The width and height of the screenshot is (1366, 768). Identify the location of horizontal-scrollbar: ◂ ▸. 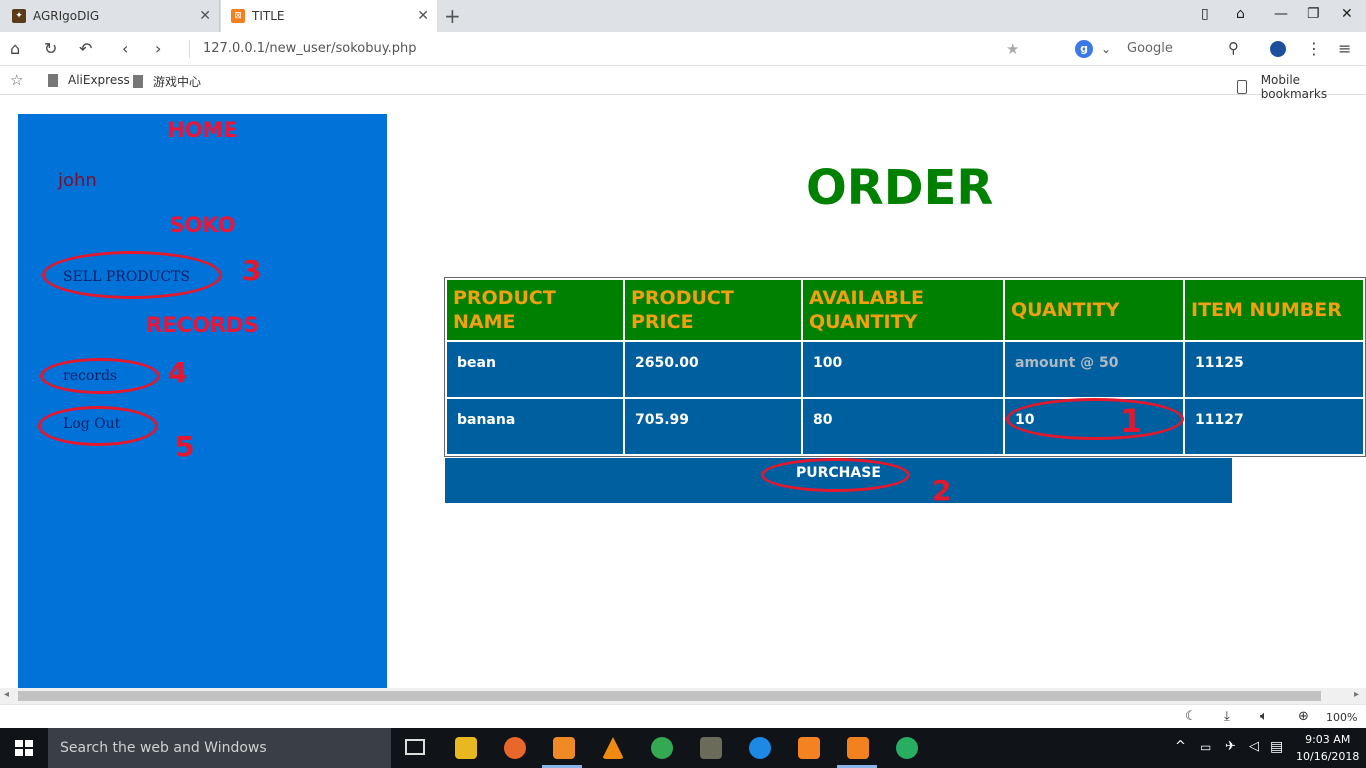
(683, 696).